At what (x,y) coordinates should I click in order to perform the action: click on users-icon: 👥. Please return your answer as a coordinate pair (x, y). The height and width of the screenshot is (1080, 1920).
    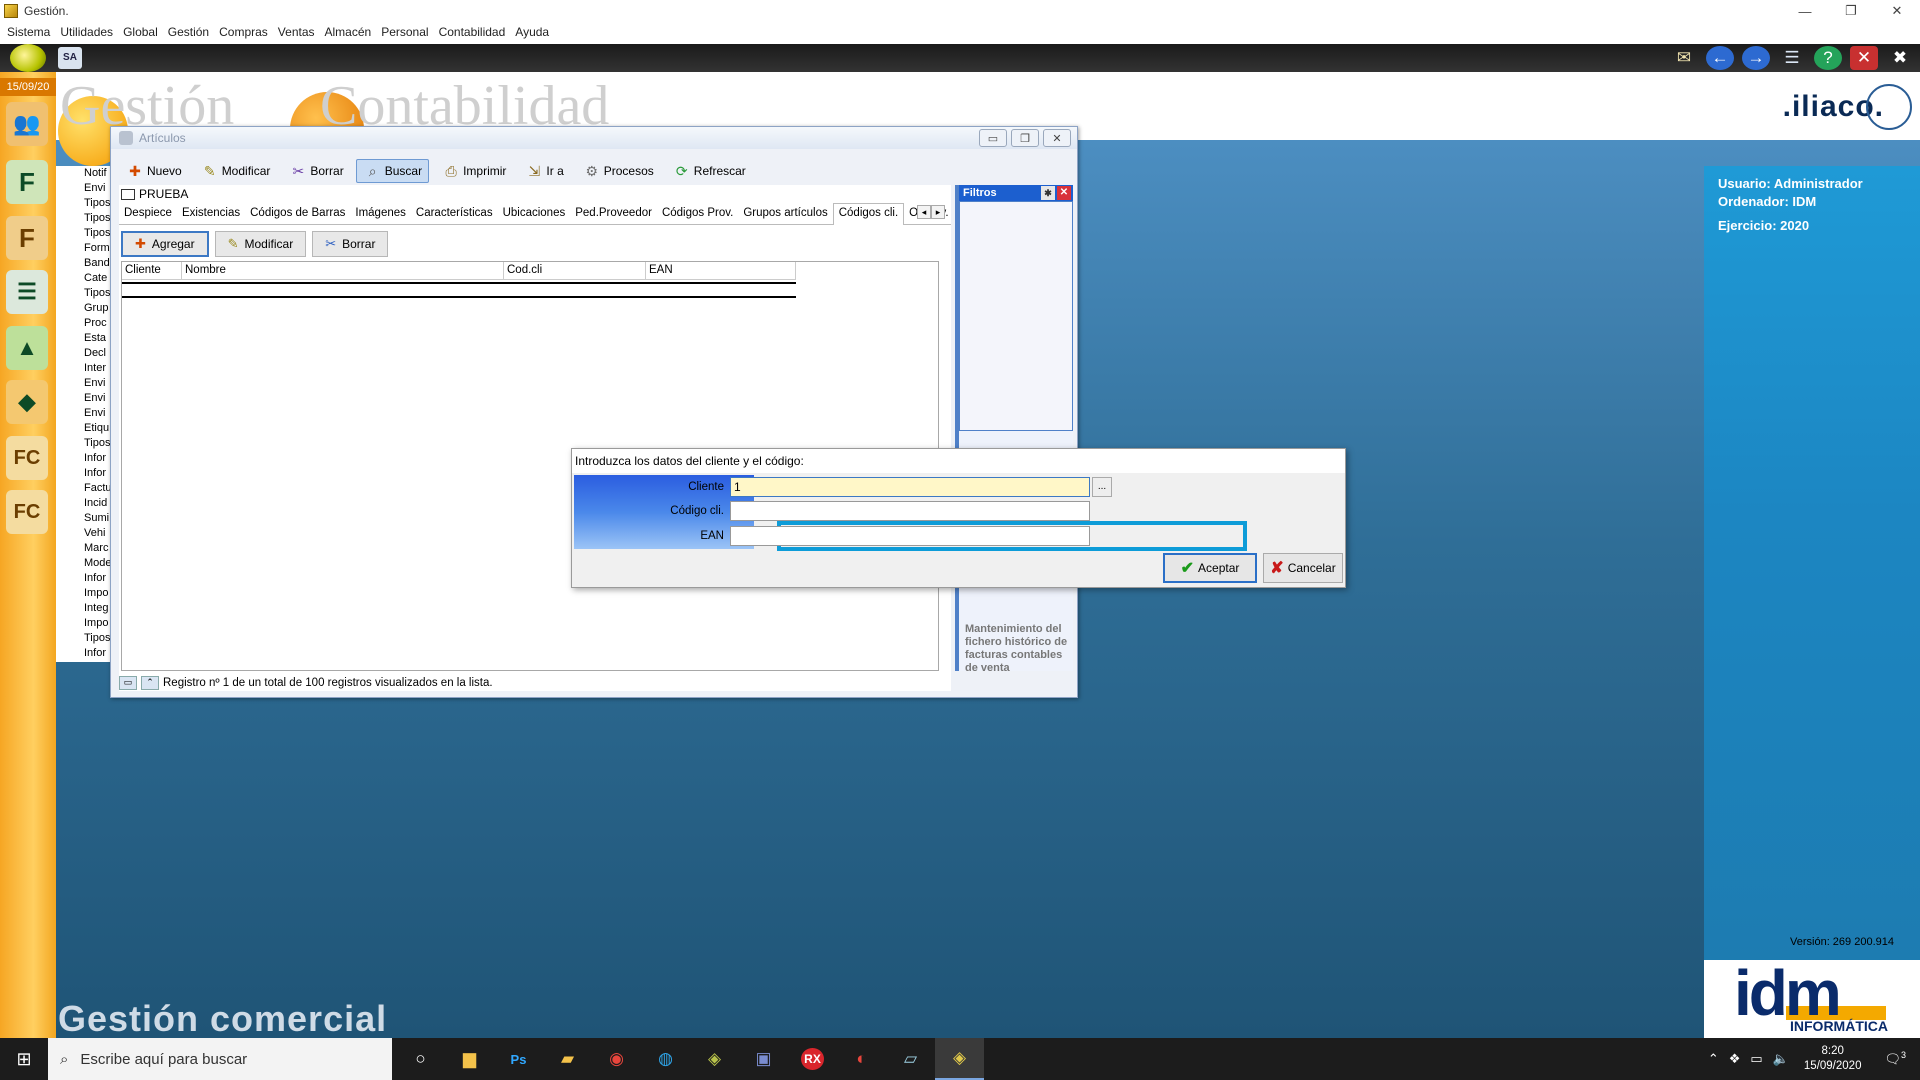
    Looking at the image, I should click on (27, 124).